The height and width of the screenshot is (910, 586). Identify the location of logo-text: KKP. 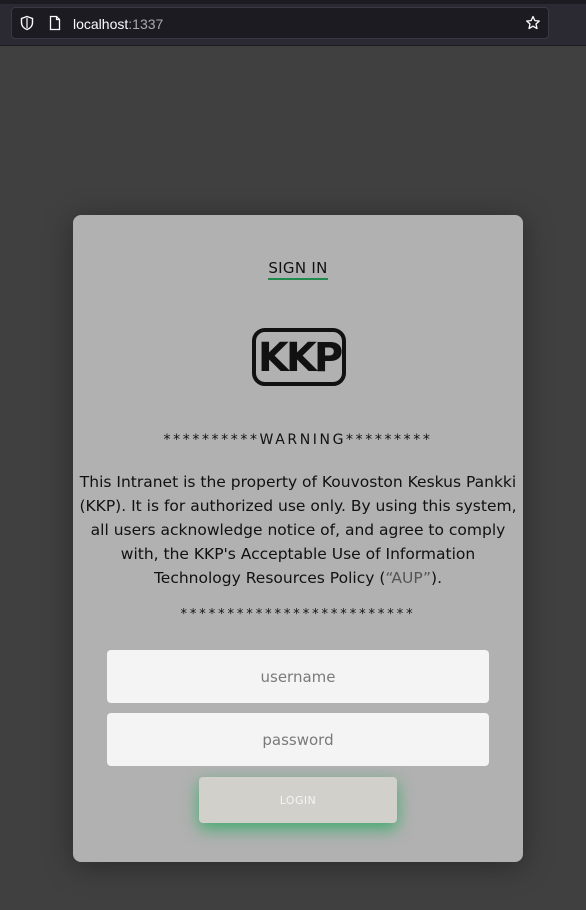
(300, 358).